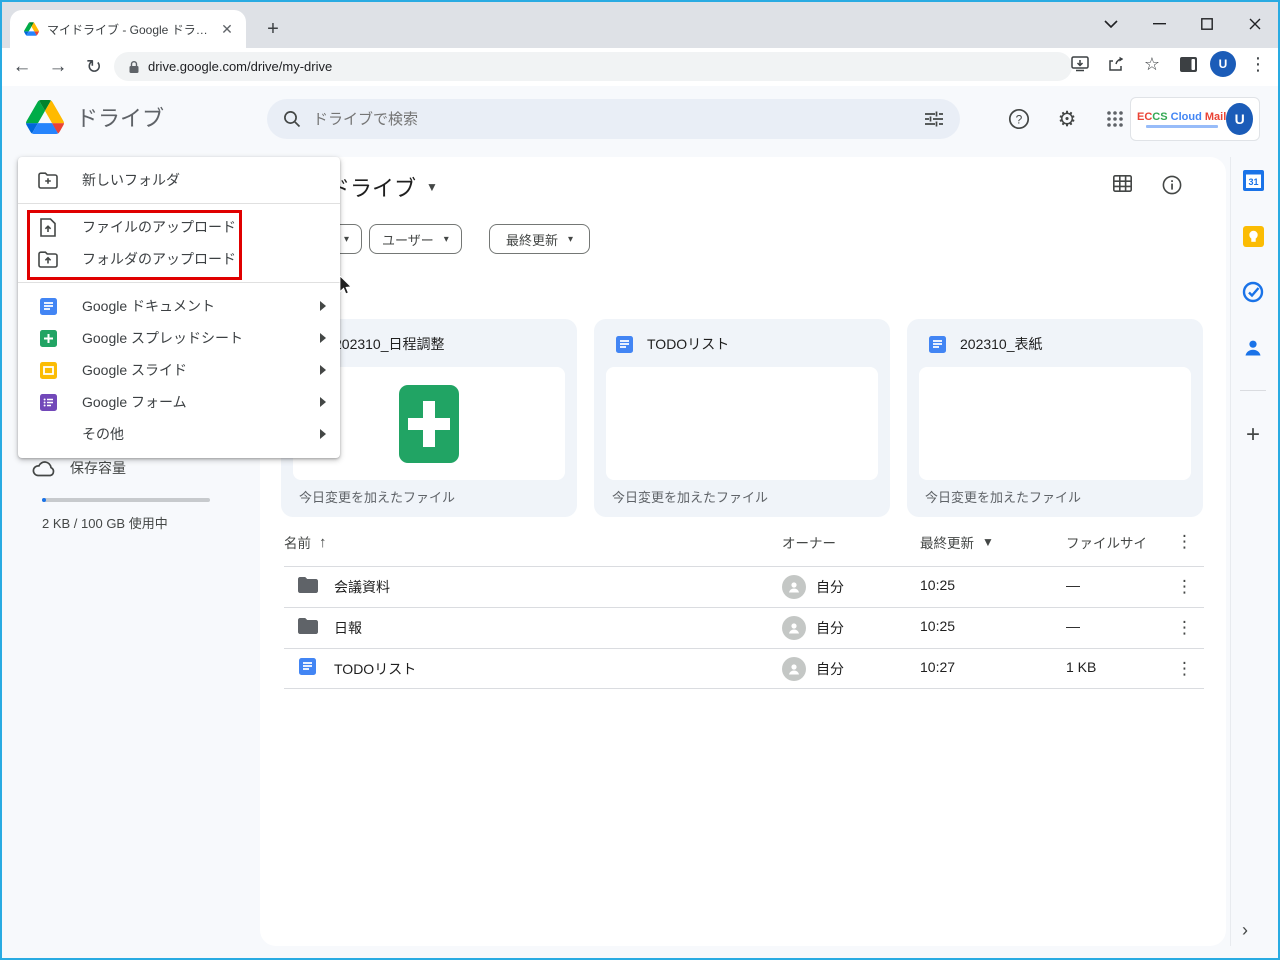 The height and width of the screenshot is (960, 1280). Describe the element at coordinates (323, 542) in the screenshot. I see `sort-ascending-icon: ↑` at that location.